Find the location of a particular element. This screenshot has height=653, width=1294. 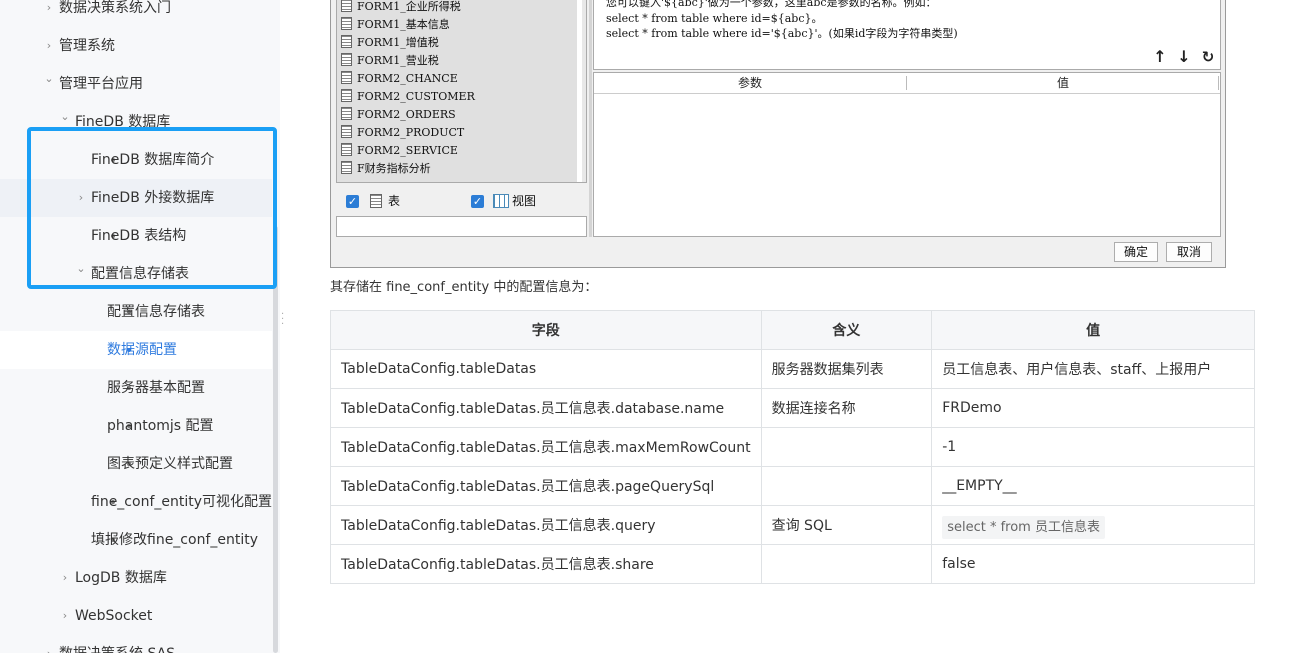

sidebar-item: ⌄ 配置信息存储表 is located at coordinates (136, 274).